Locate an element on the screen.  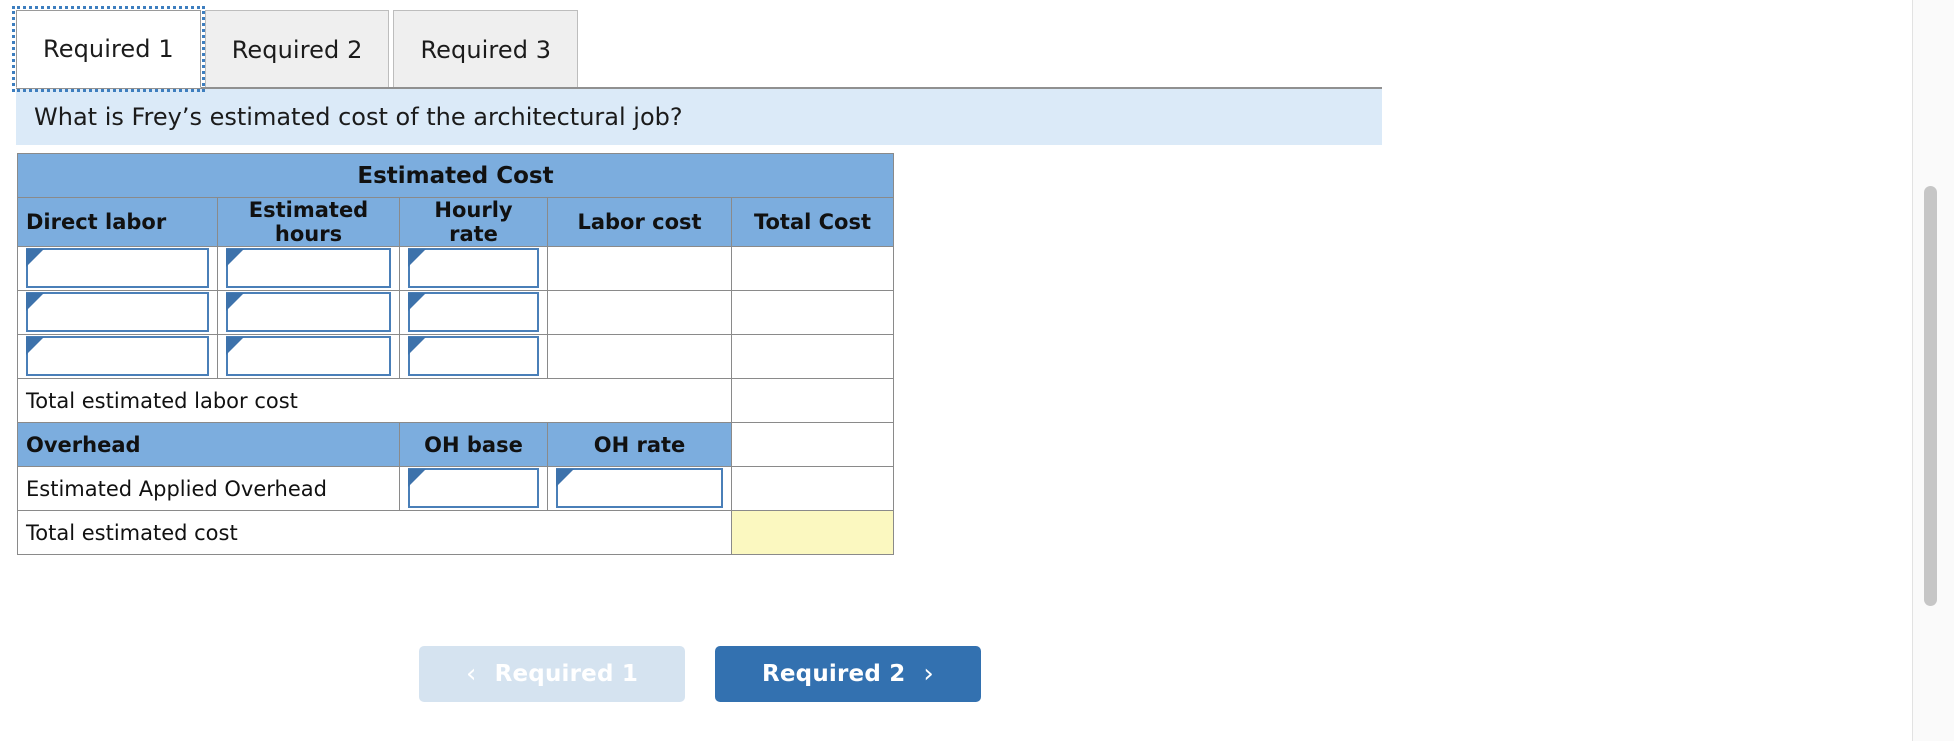
vertical-scrollbar is located at coordinates (1933, 370).